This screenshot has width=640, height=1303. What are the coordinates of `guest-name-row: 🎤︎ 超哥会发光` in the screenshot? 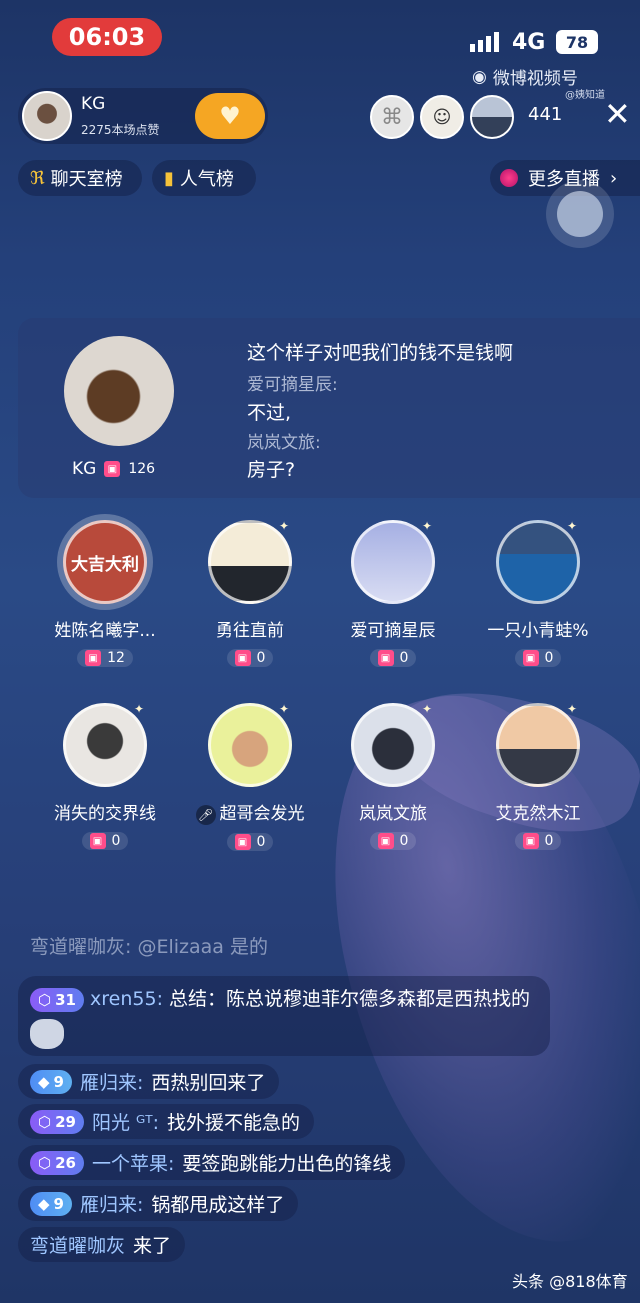 It's located at (250, 812).